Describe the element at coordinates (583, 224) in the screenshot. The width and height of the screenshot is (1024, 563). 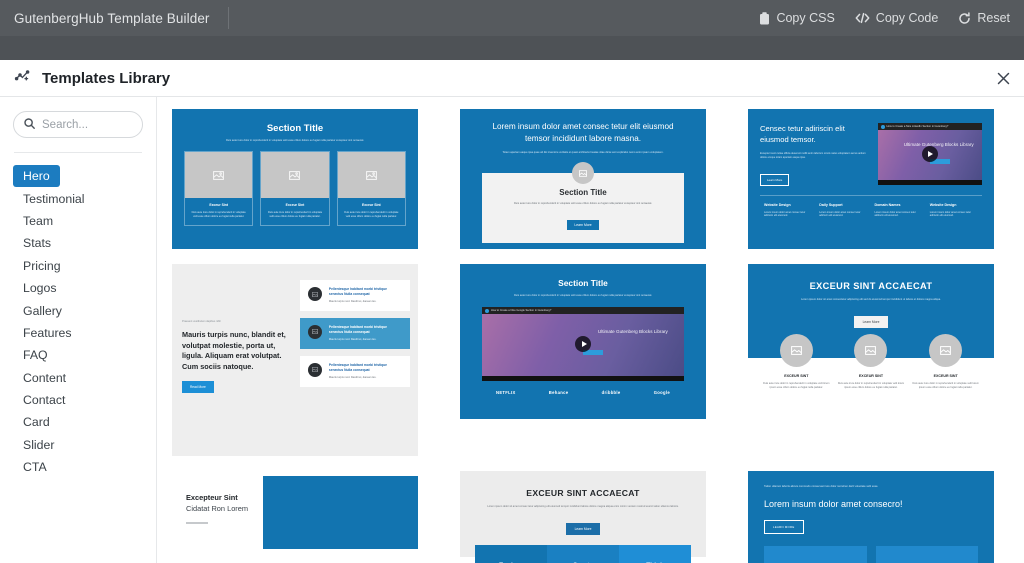
I see `template-2-panel-button: Learn More` at that location.